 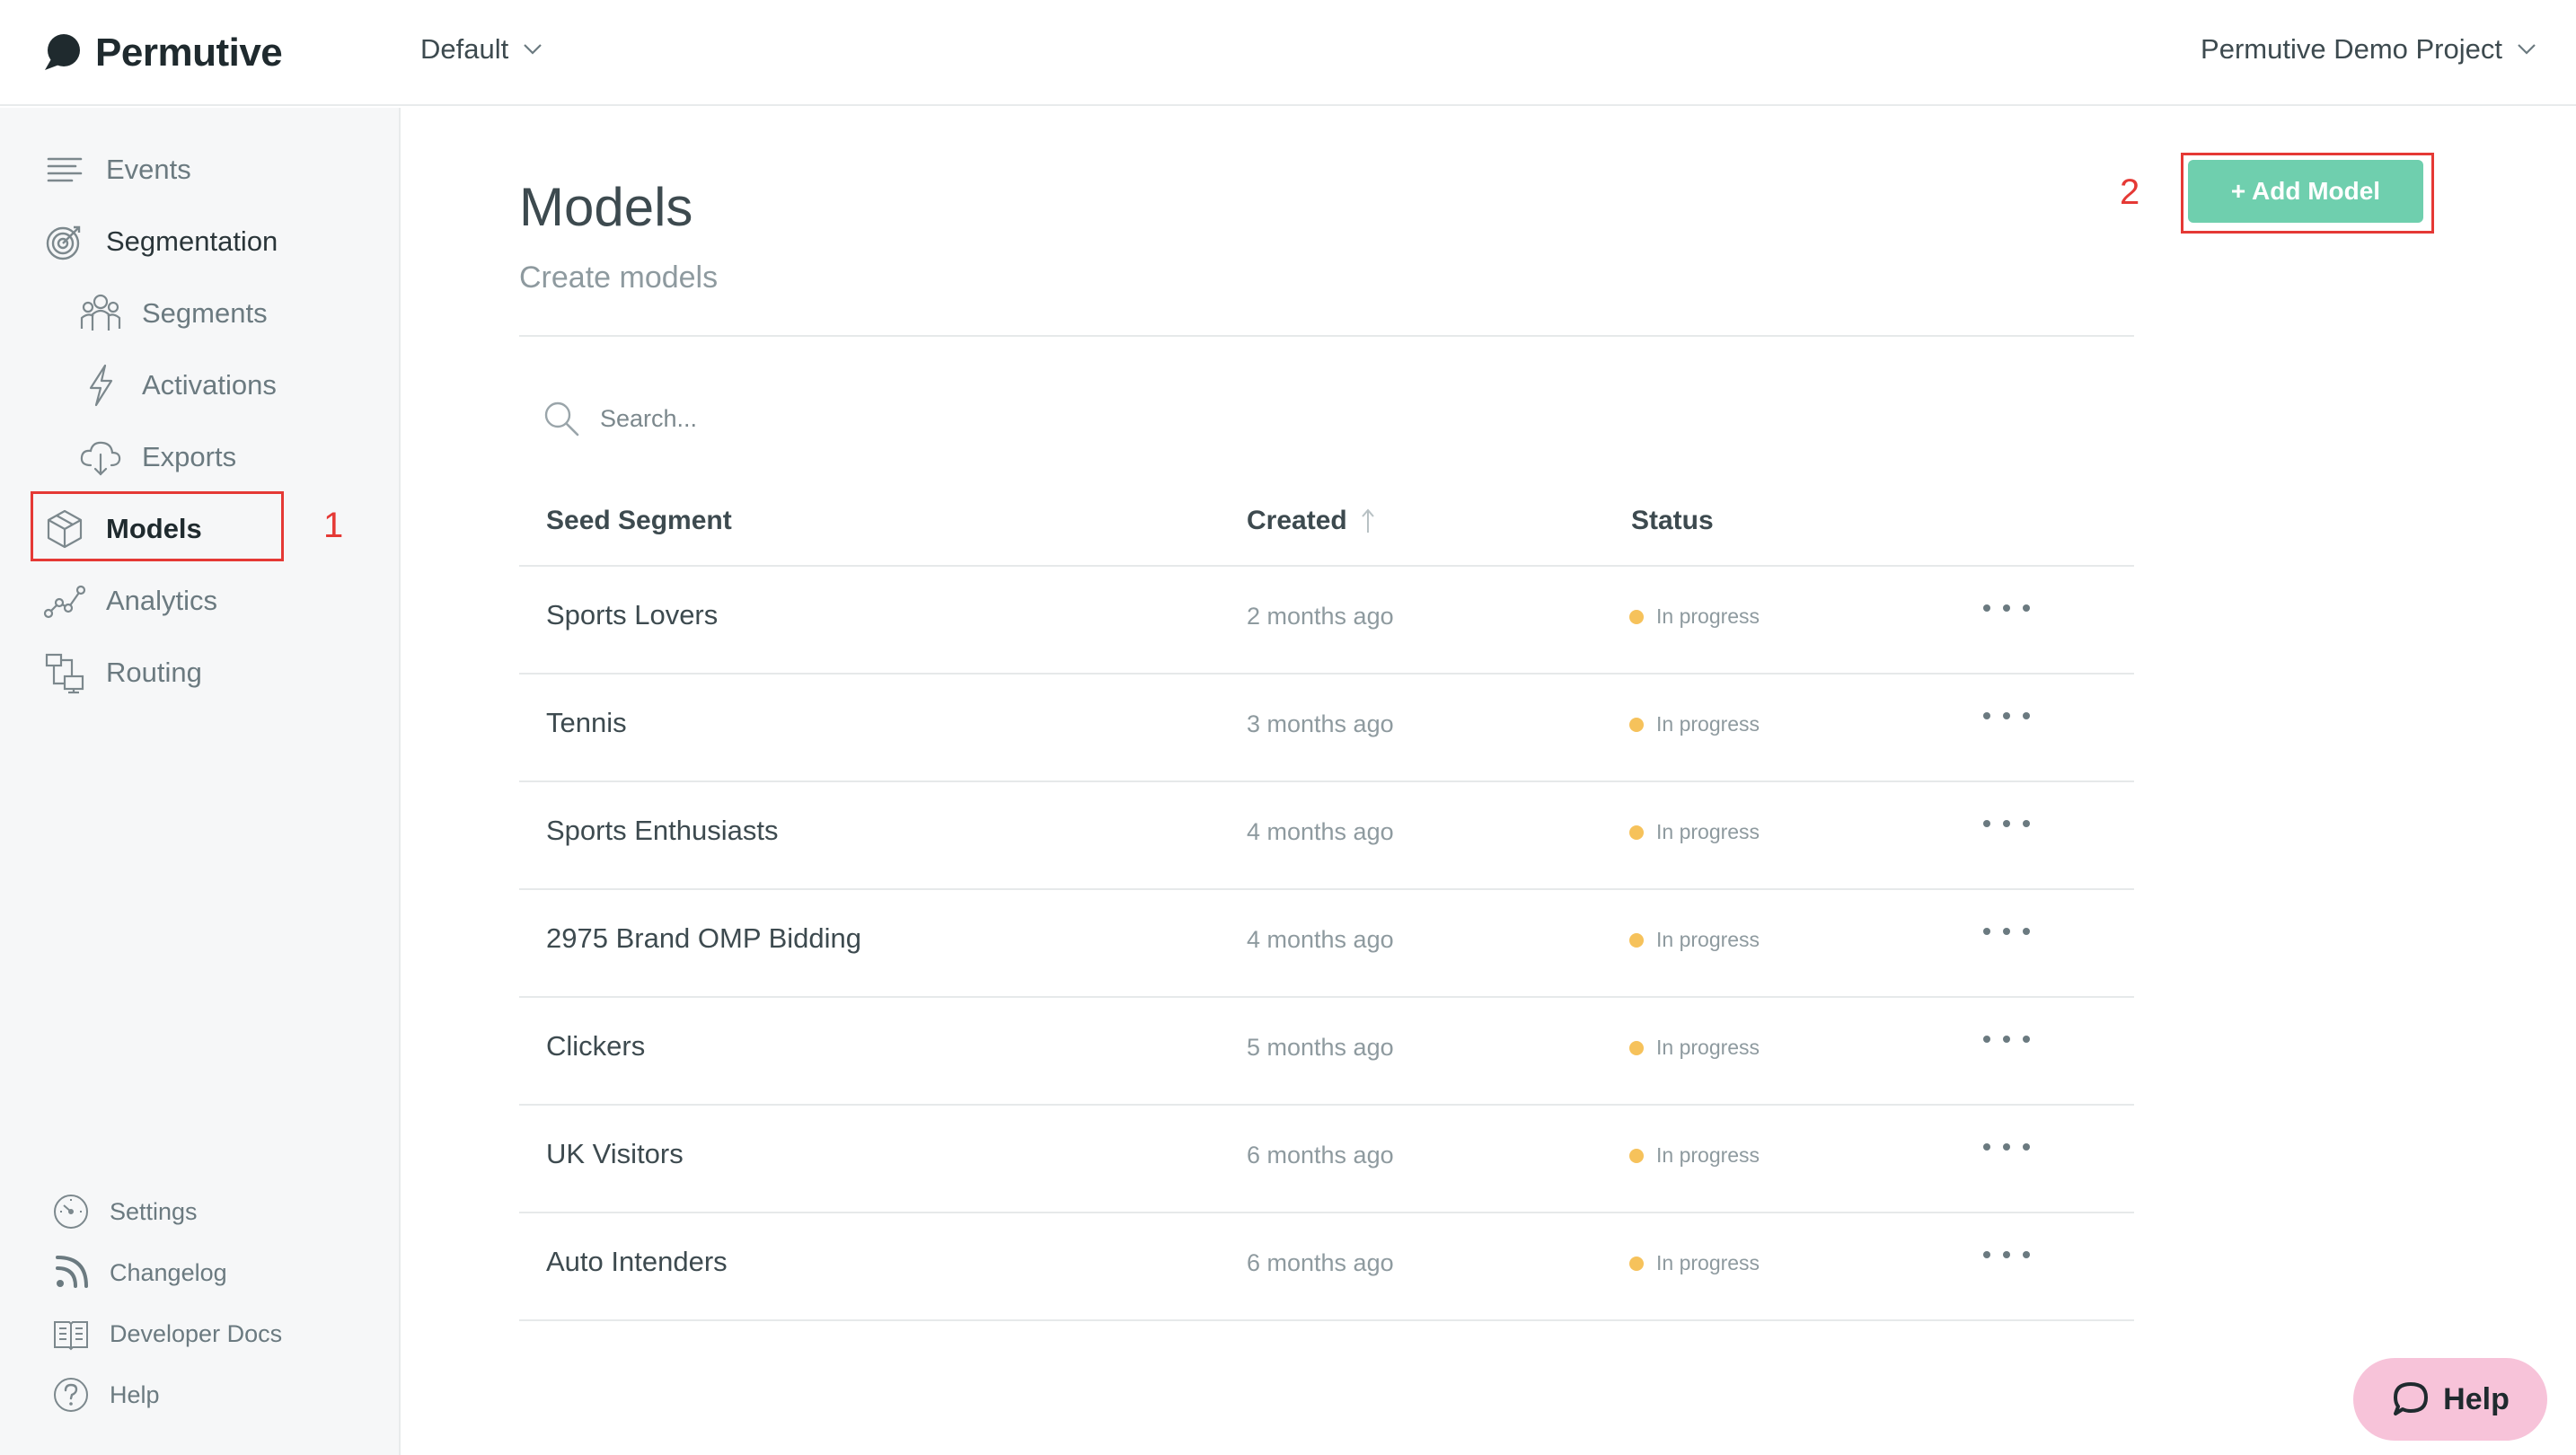 I want to click on sidebar-item-analytics: Analytics, so click(x=129, y=601).